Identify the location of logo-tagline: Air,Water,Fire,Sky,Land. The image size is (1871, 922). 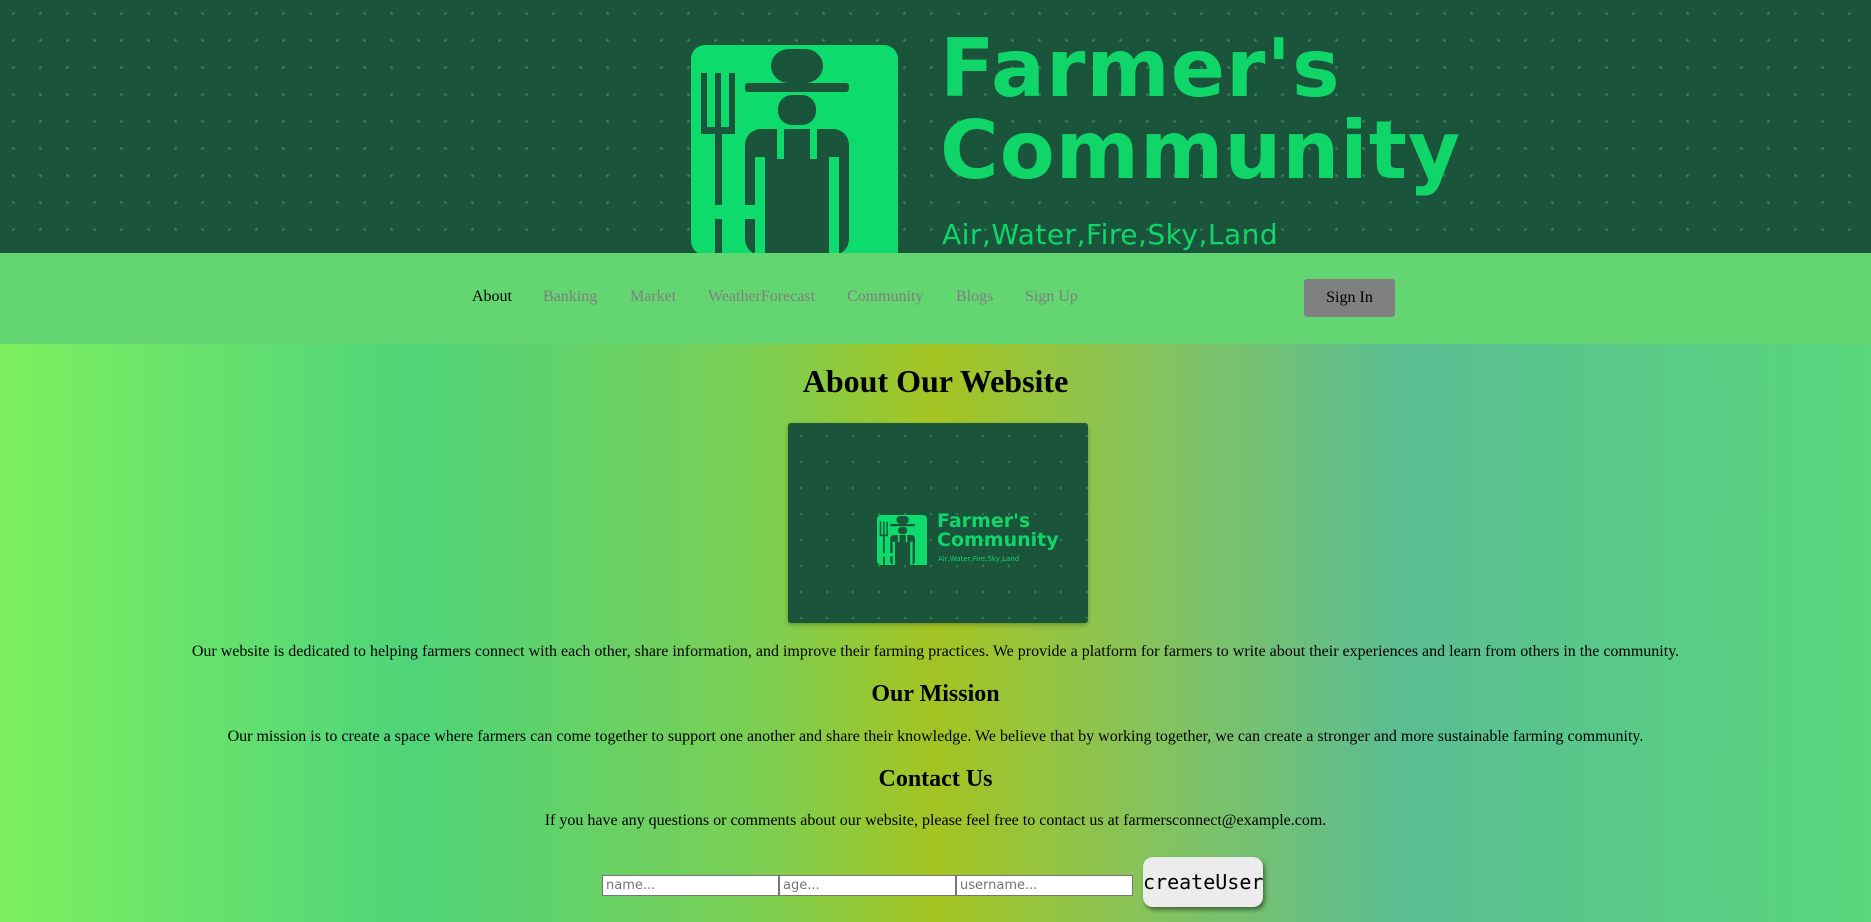
(1110, 234).